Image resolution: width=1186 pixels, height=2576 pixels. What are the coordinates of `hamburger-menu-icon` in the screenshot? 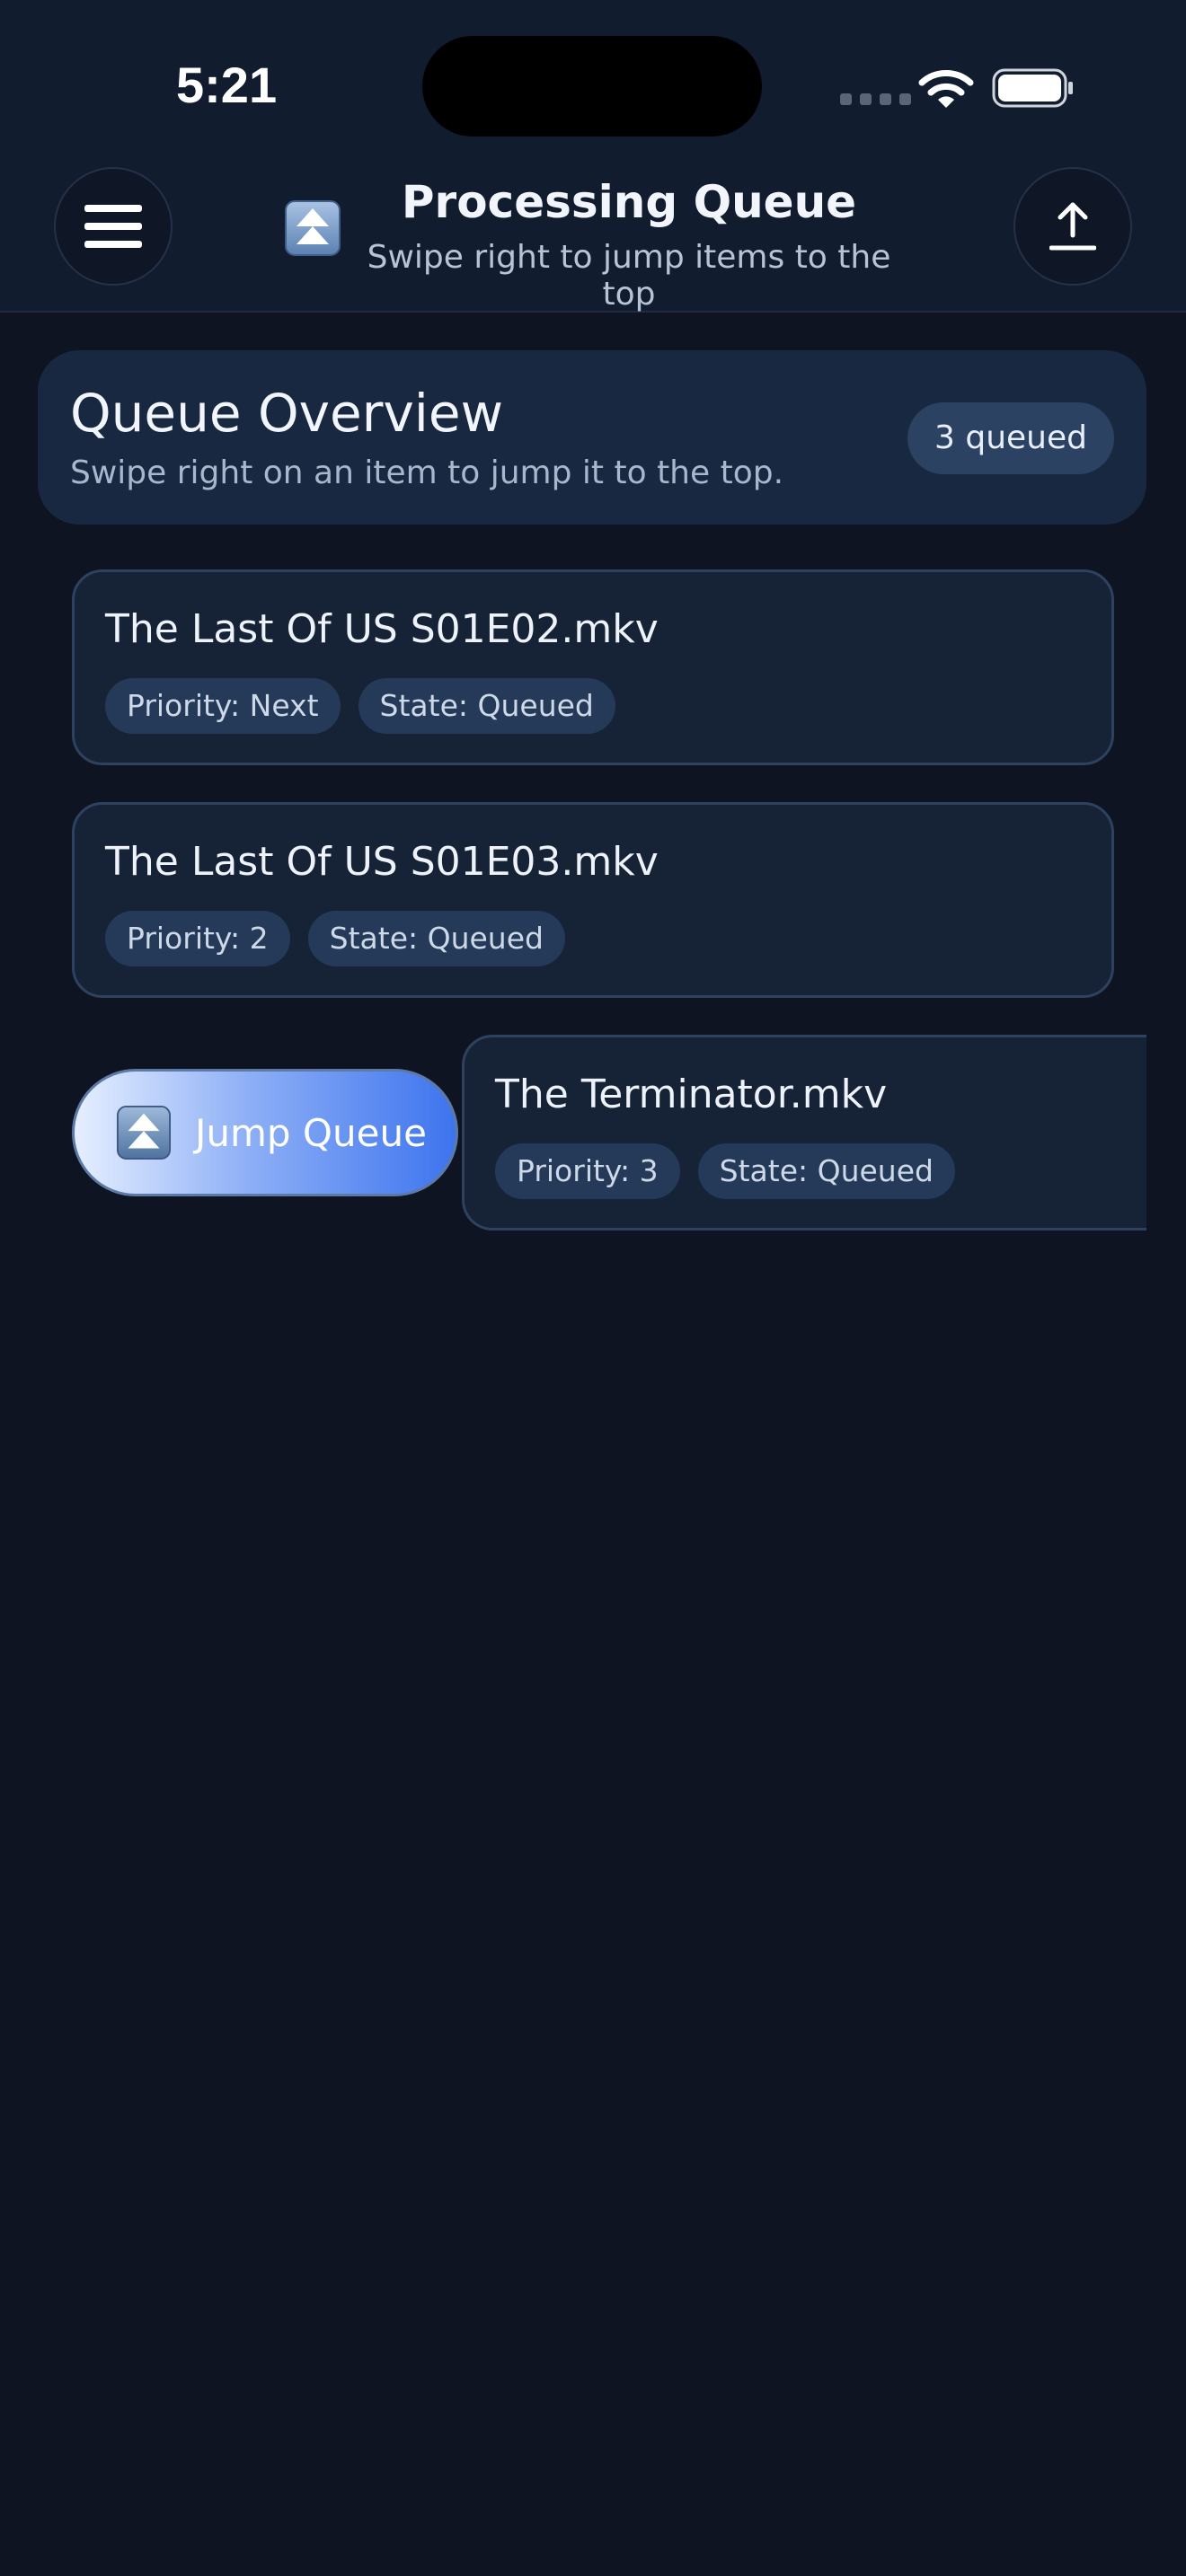 It's located at (113, 226).